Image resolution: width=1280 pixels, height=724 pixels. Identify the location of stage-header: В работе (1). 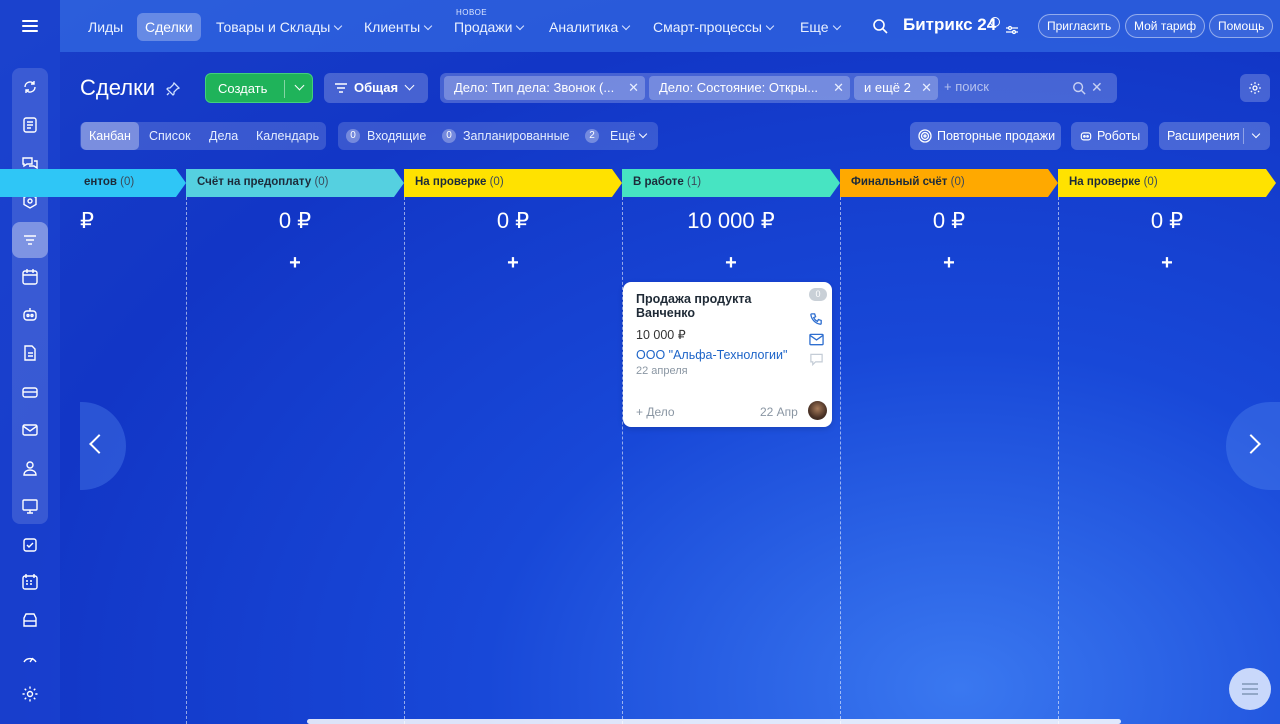
(731, 183).